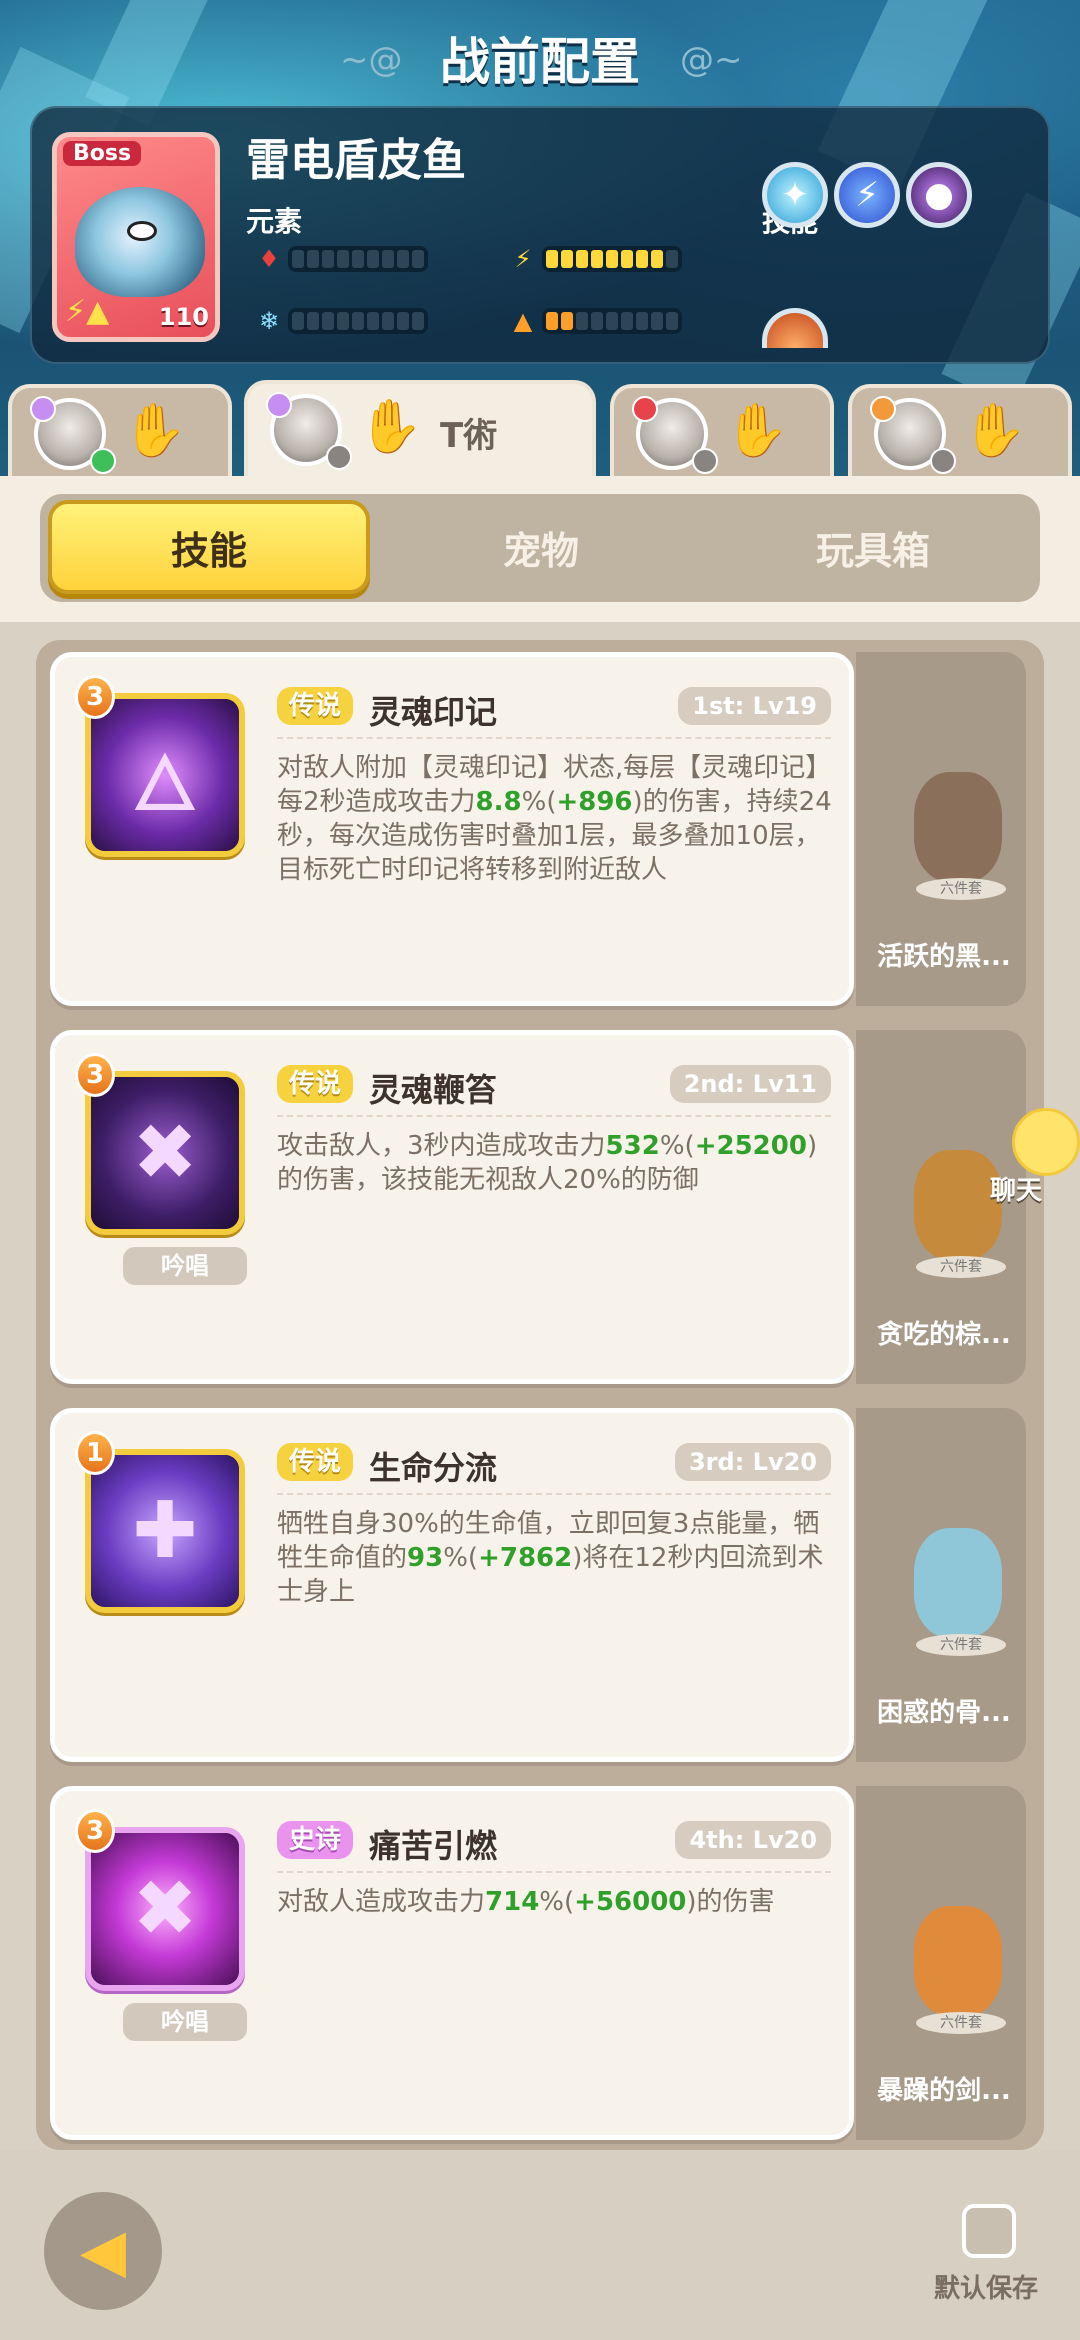  I want to click on boss-tag: Boss, so click(102, 153).